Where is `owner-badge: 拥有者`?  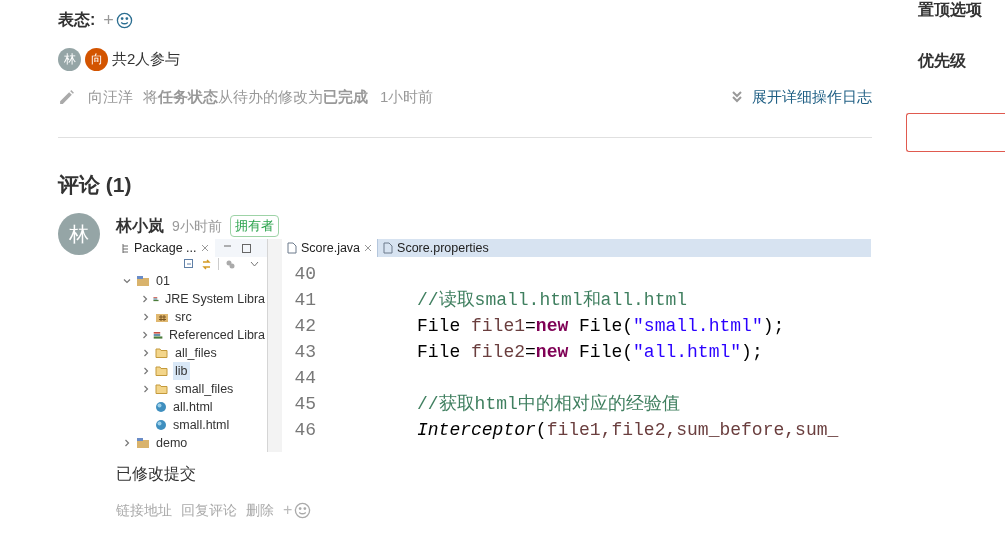 owner-badge: 拥有者 is located at coordinates (254, 226).